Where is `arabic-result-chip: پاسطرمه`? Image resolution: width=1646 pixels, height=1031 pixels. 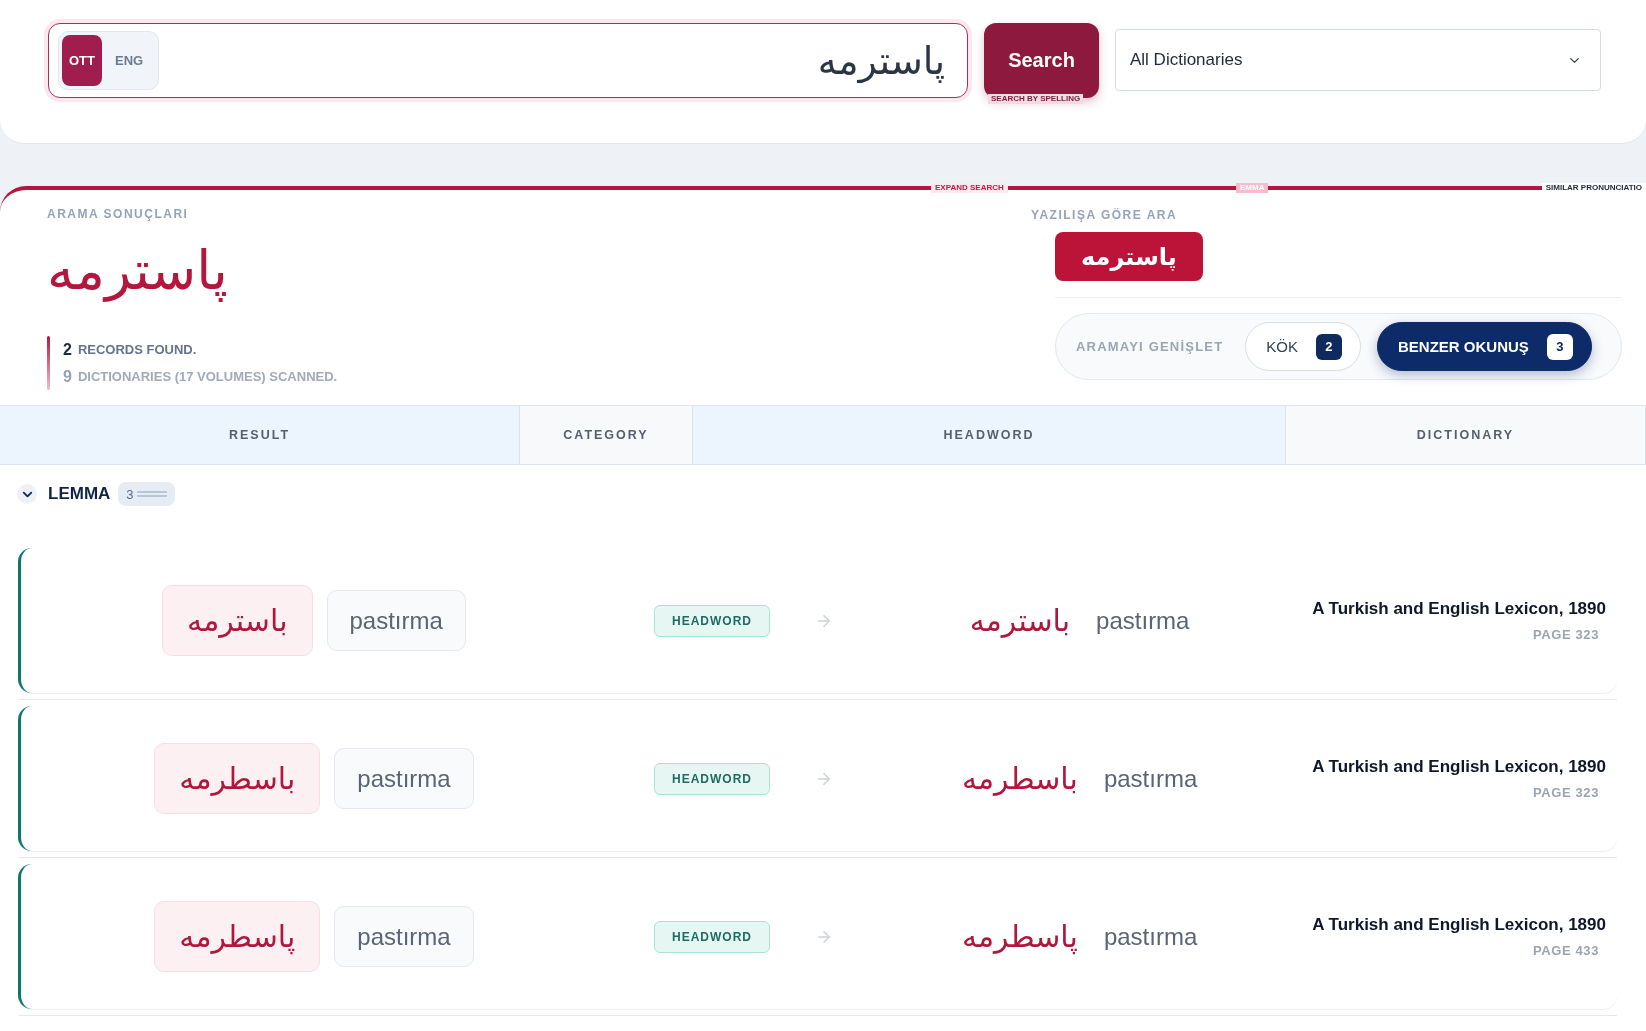
arabic-result-chip: پاسطرمه is located at coordinates (237, 936).